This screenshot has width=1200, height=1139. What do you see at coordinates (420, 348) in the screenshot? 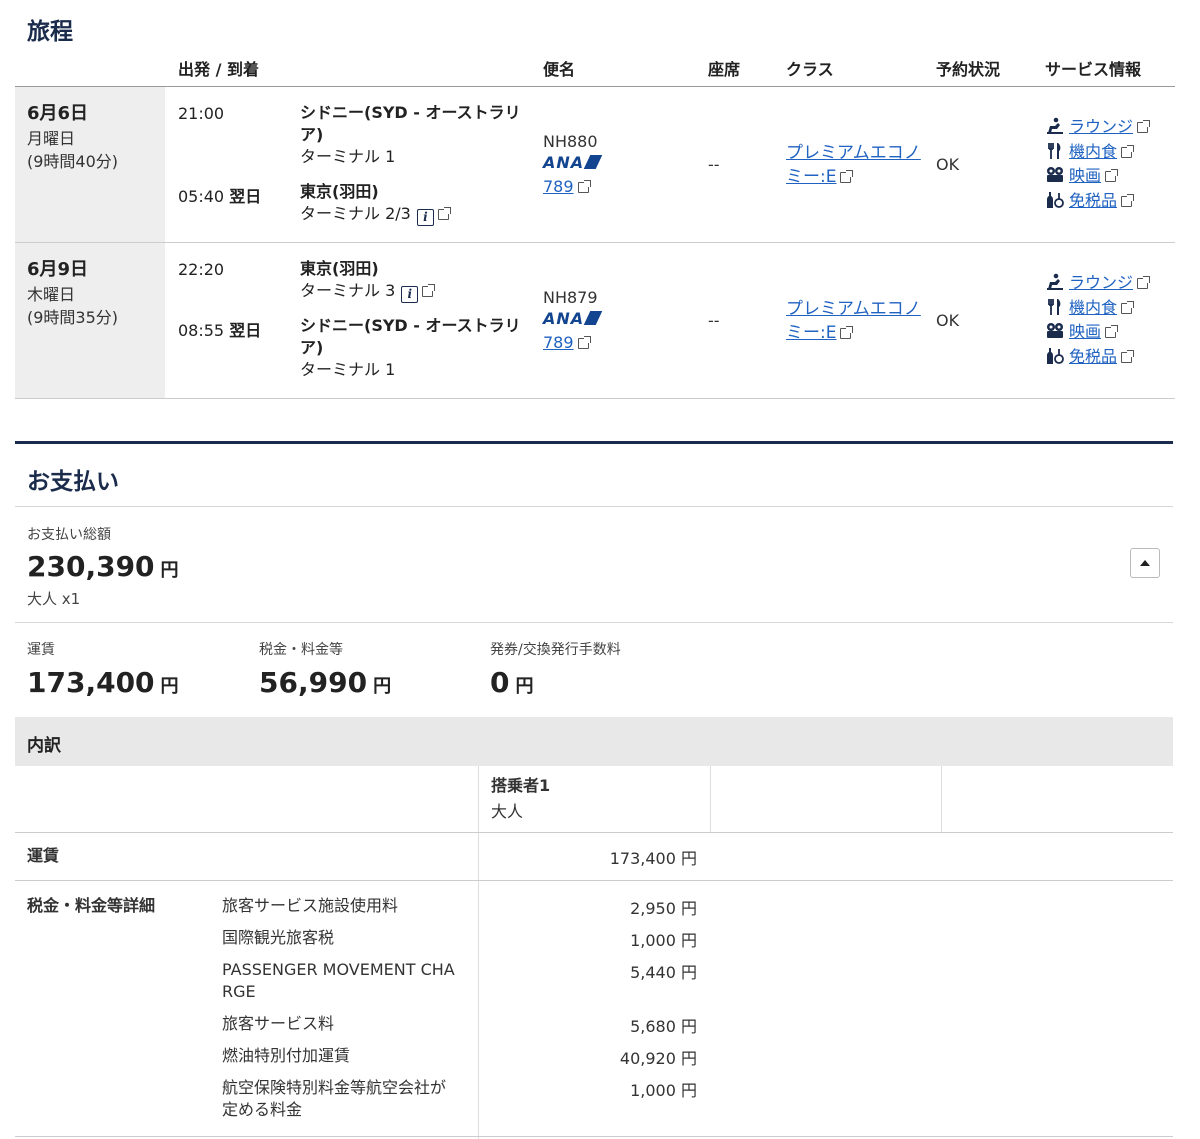
I see `arr-place: シドニー(SYD - オーストラリ ア) ターミナル 1` at bounding box center [420, 348].